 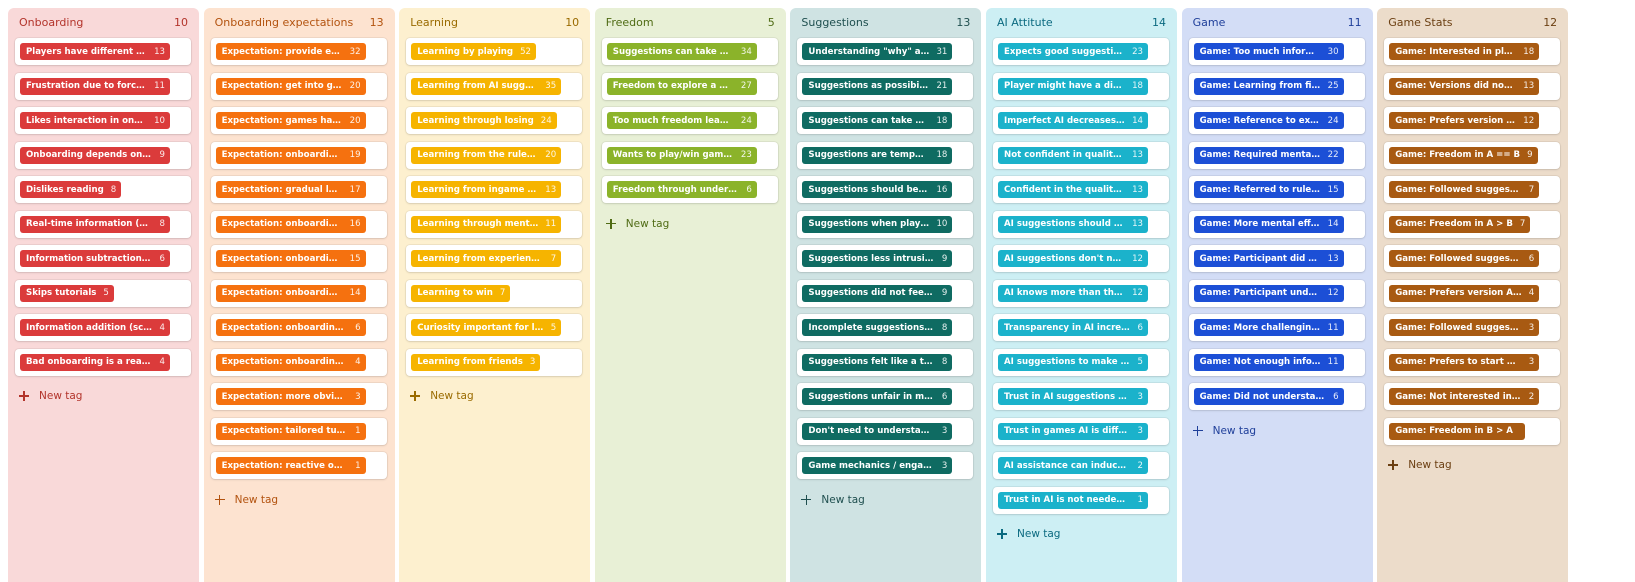 I want to click on column-title: Onboarding, so click(x=51, y=22).